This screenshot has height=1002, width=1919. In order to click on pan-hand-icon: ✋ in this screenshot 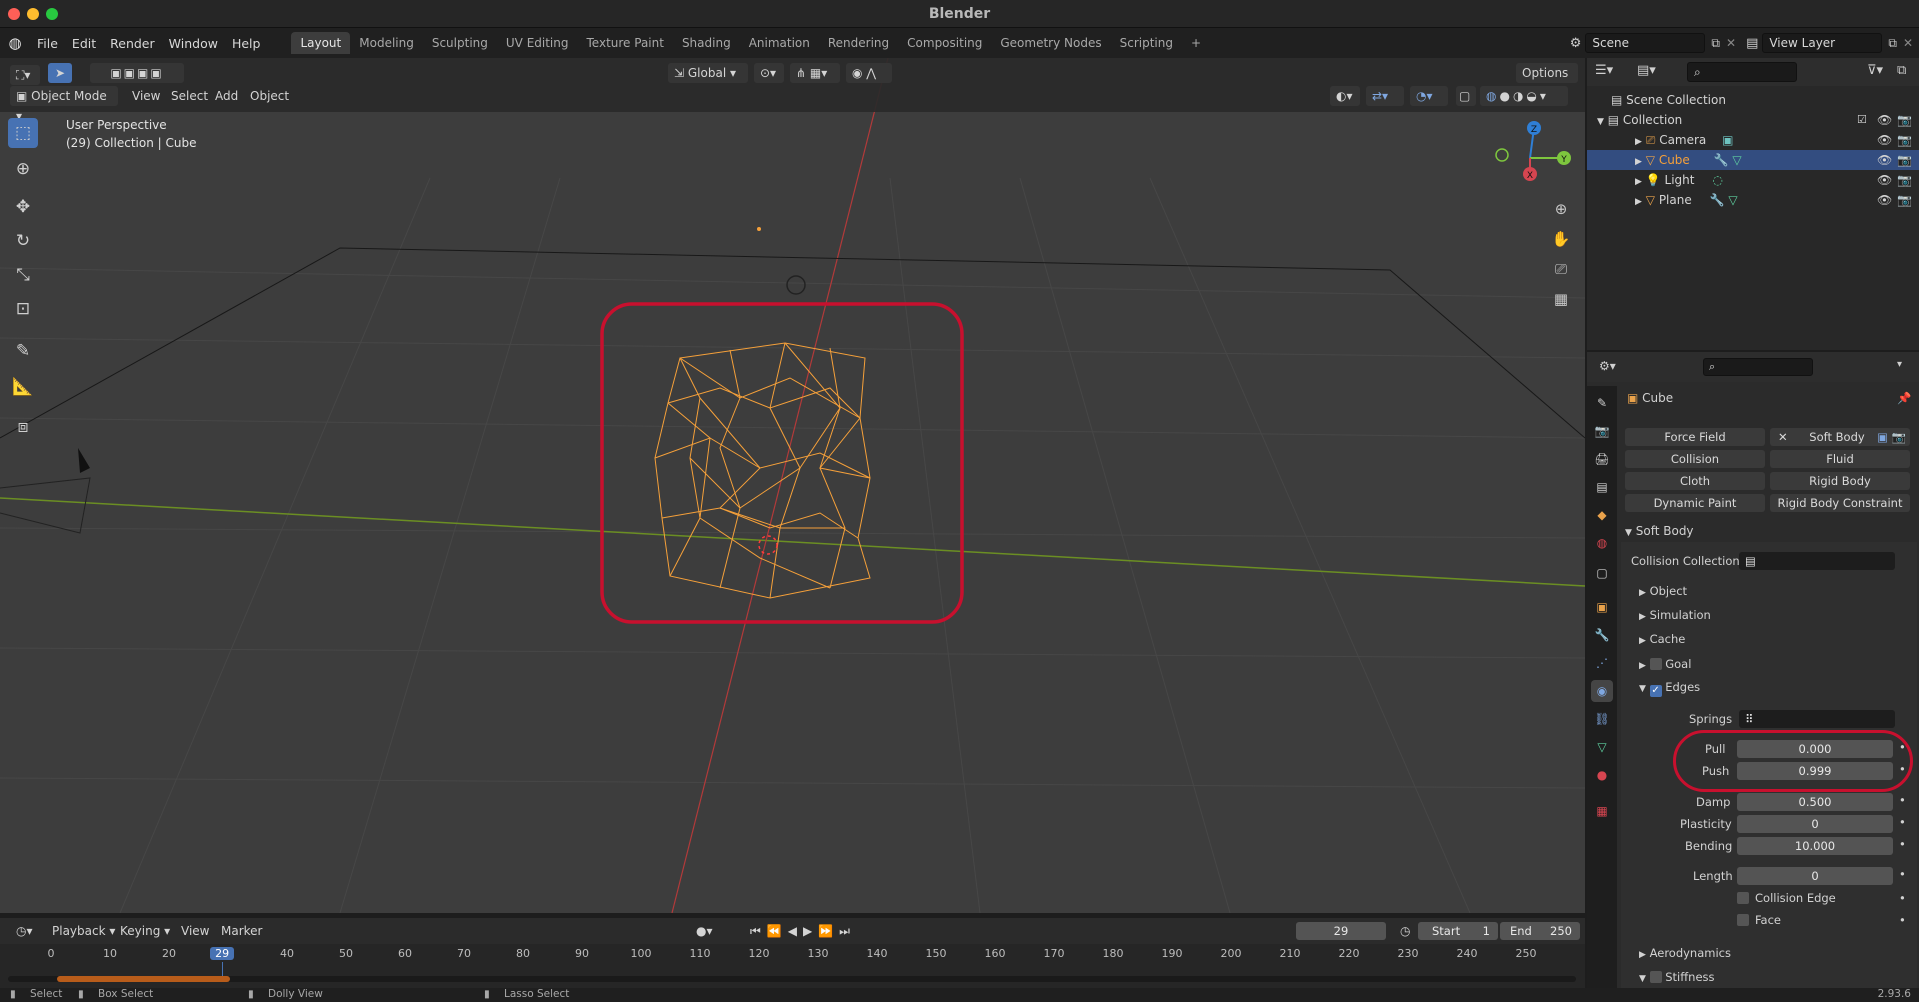, I will do `click(1561, 239)`.